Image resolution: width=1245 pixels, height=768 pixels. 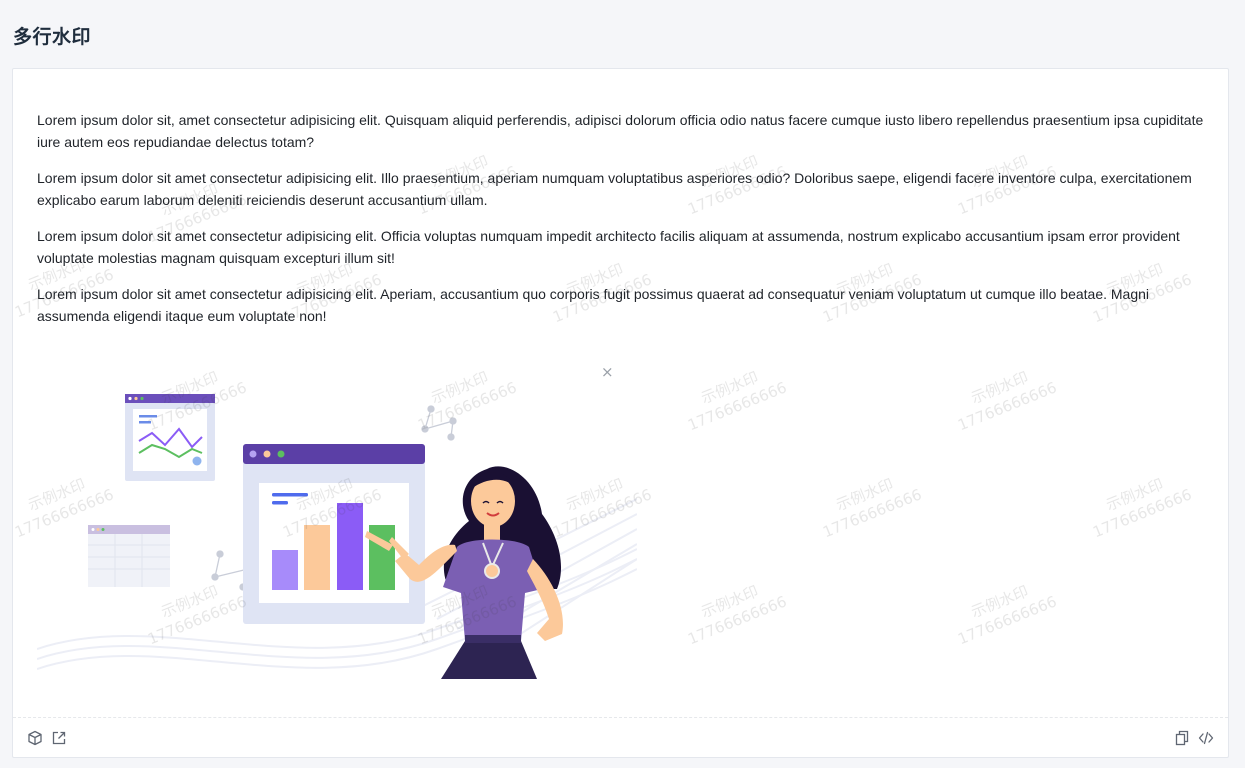 What do you see at coordinates (35, 738) in the screenshot?
I see `cube-icon` at bounding box center [35, 738].